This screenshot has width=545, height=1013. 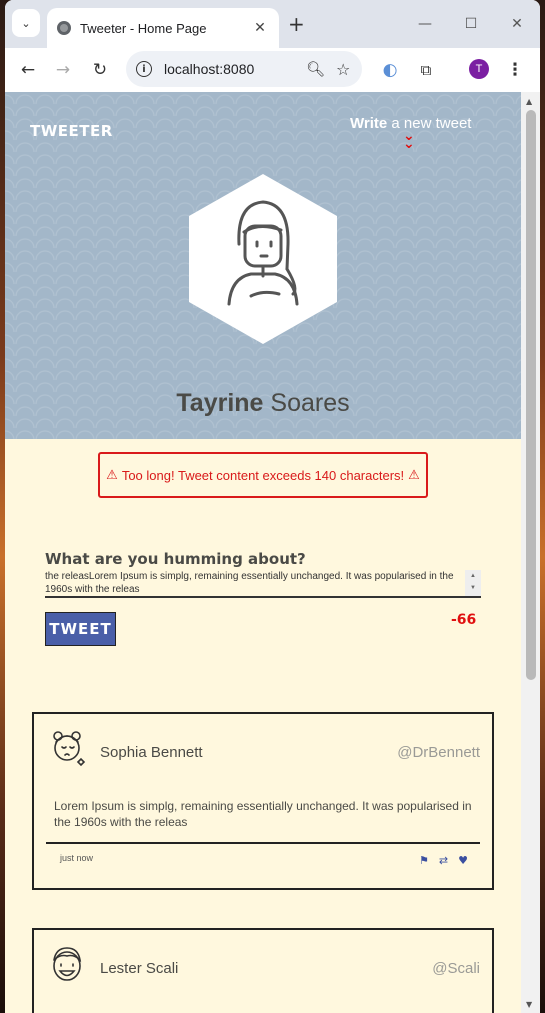 I want to click on browser-toolbar: ← → ↻ i localhost:8080 🔍︎ ☆ ◐ ⧉ T ⋮, so click(x=272, y=70).